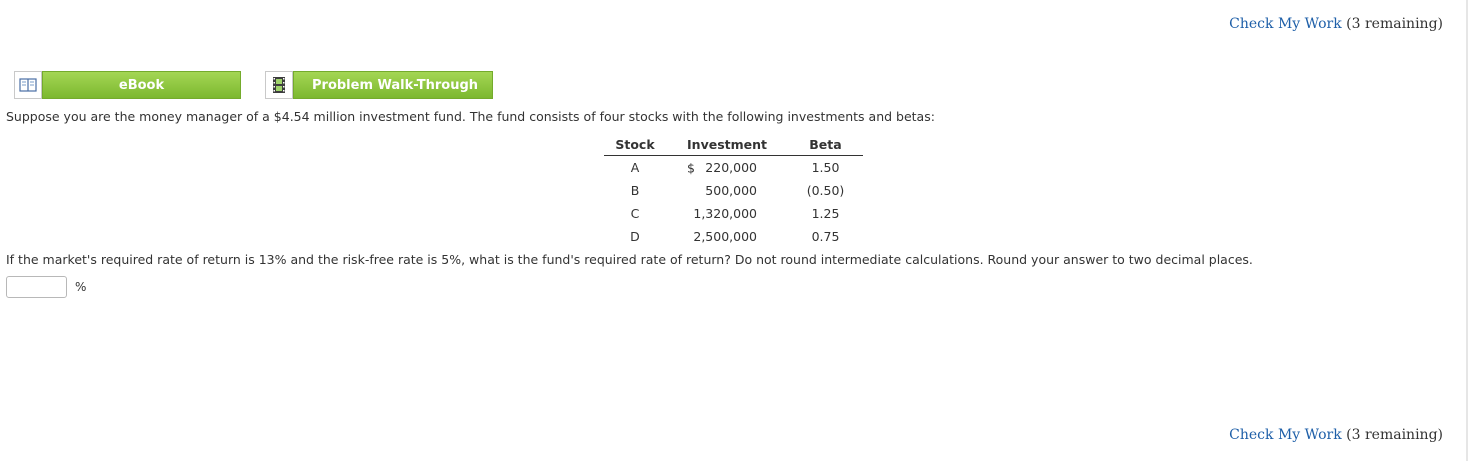 The height and width of the screenshot is (461, 1468). Describe the element at coordinates (1394, 435) in the screenshot. I see `check-my-work-remaining-bottom: (3 remaining)` at that location.